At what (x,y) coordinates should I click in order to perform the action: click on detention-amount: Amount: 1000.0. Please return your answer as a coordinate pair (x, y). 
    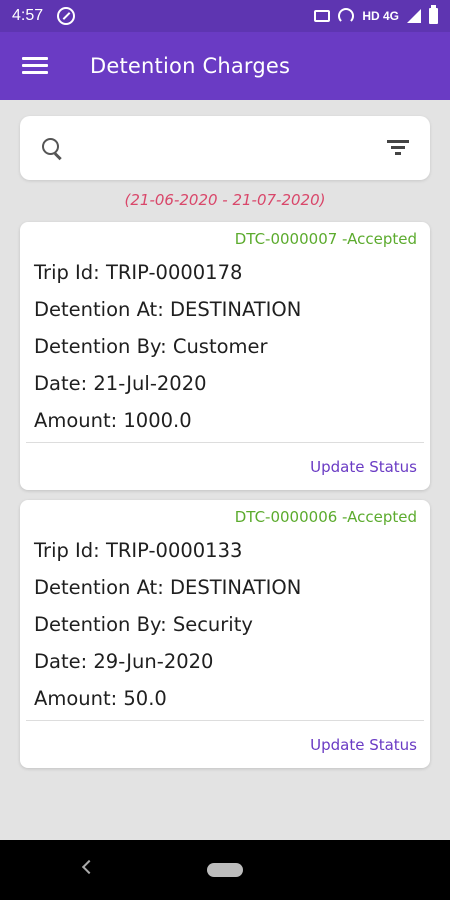
    Looking at the image, I should click on (113, 420).